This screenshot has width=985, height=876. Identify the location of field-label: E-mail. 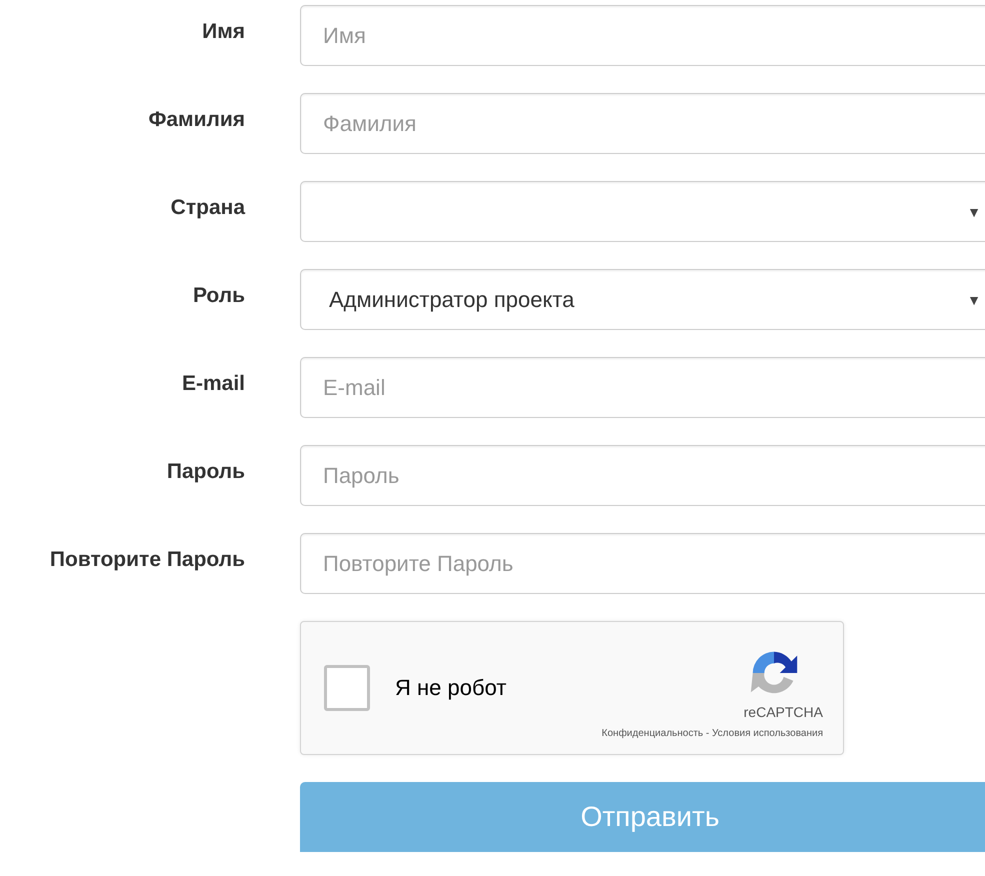
(212, 383).